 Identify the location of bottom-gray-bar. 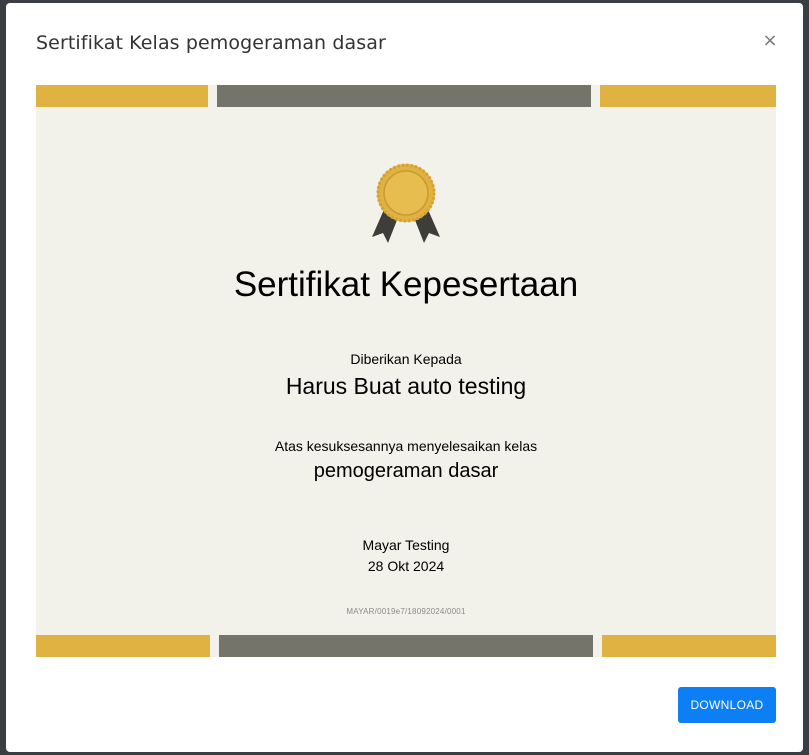
(406, 646).